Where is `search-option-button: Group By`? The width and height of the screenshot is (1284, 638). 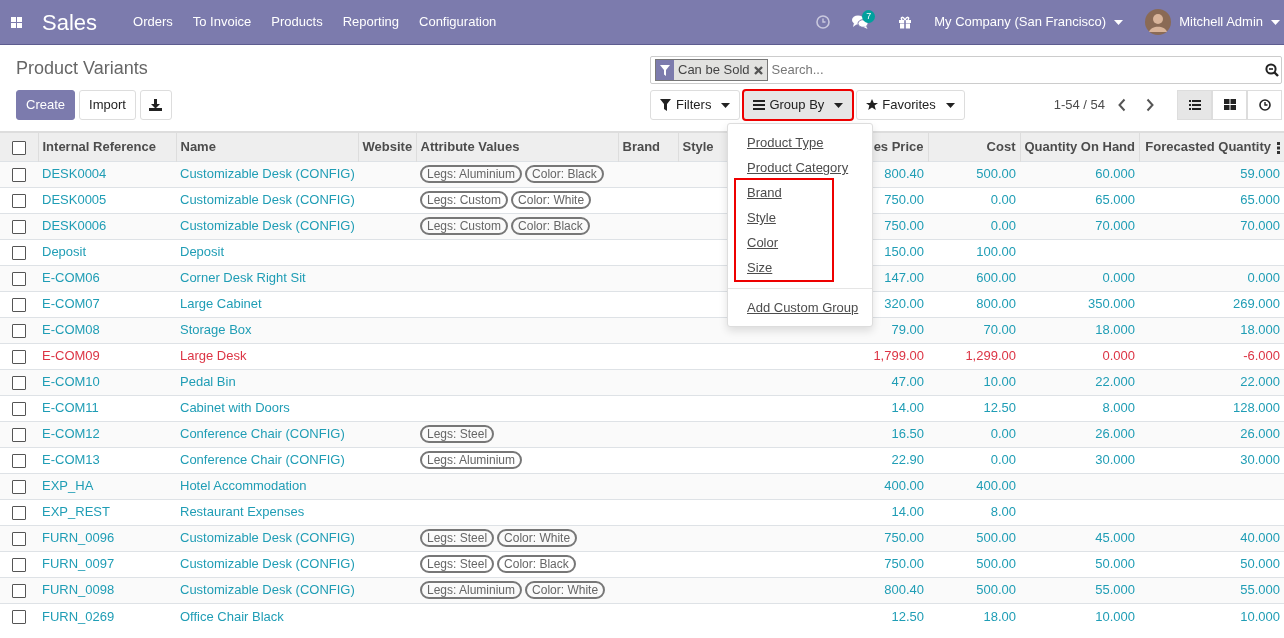
search-option-button: Group By is located at coordinates (798, 105).